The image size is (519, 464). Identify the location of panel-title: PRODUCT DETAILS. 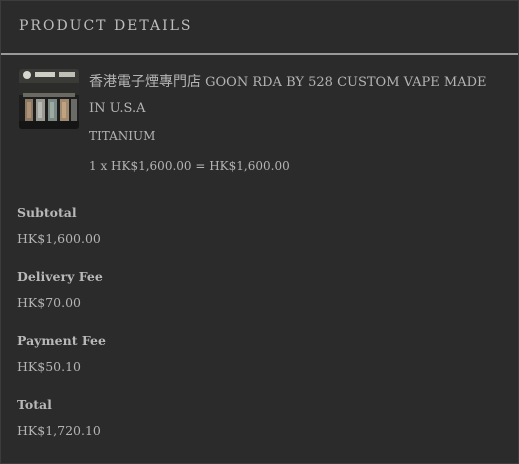
(106, 26).